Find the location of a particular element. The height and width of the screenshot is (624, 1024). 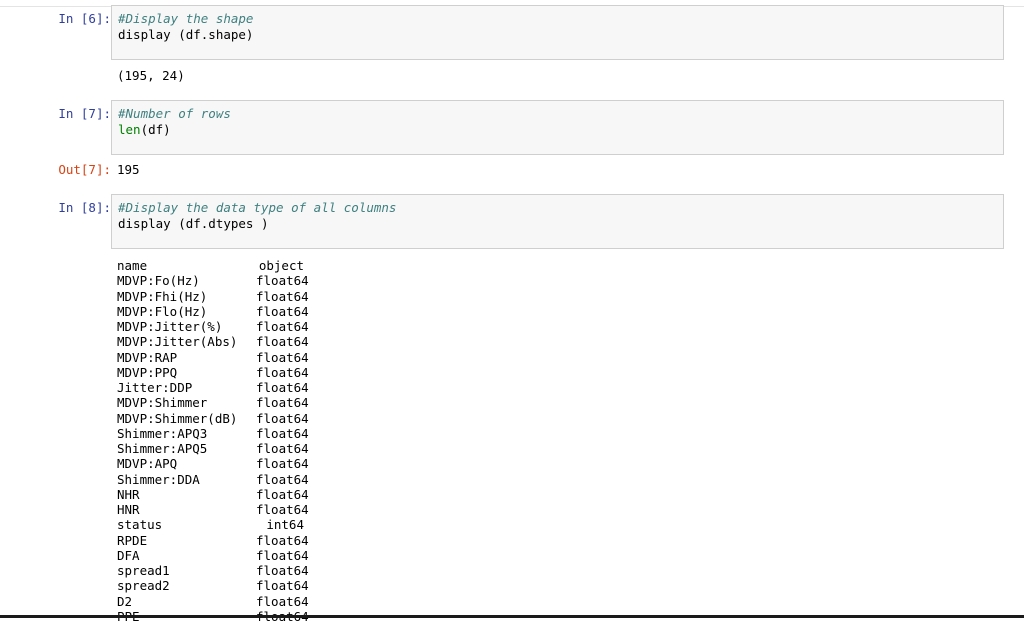

dtype-column-name: spread2 is located at coordinates (143, 586).